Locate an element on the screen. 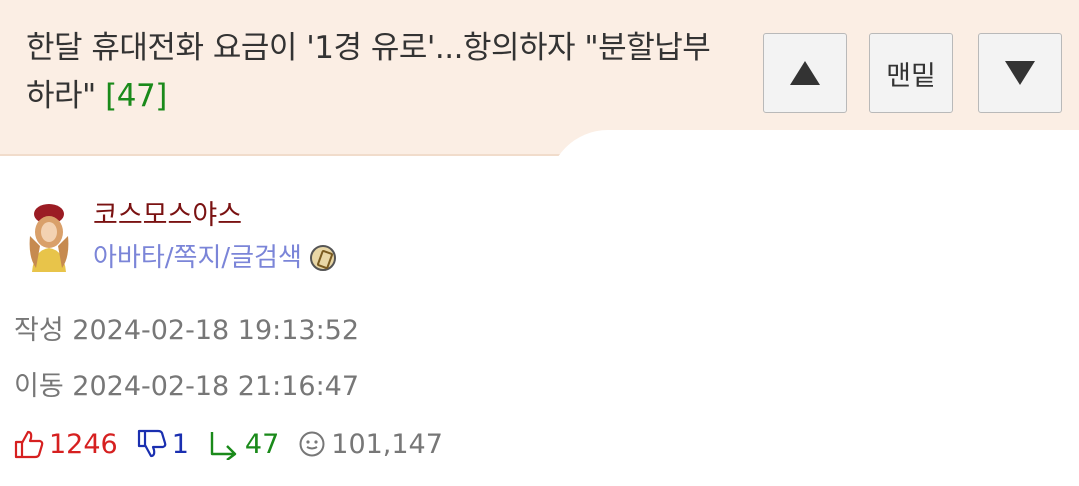  thumbs-up-icon is located at coordinates (29, 444).